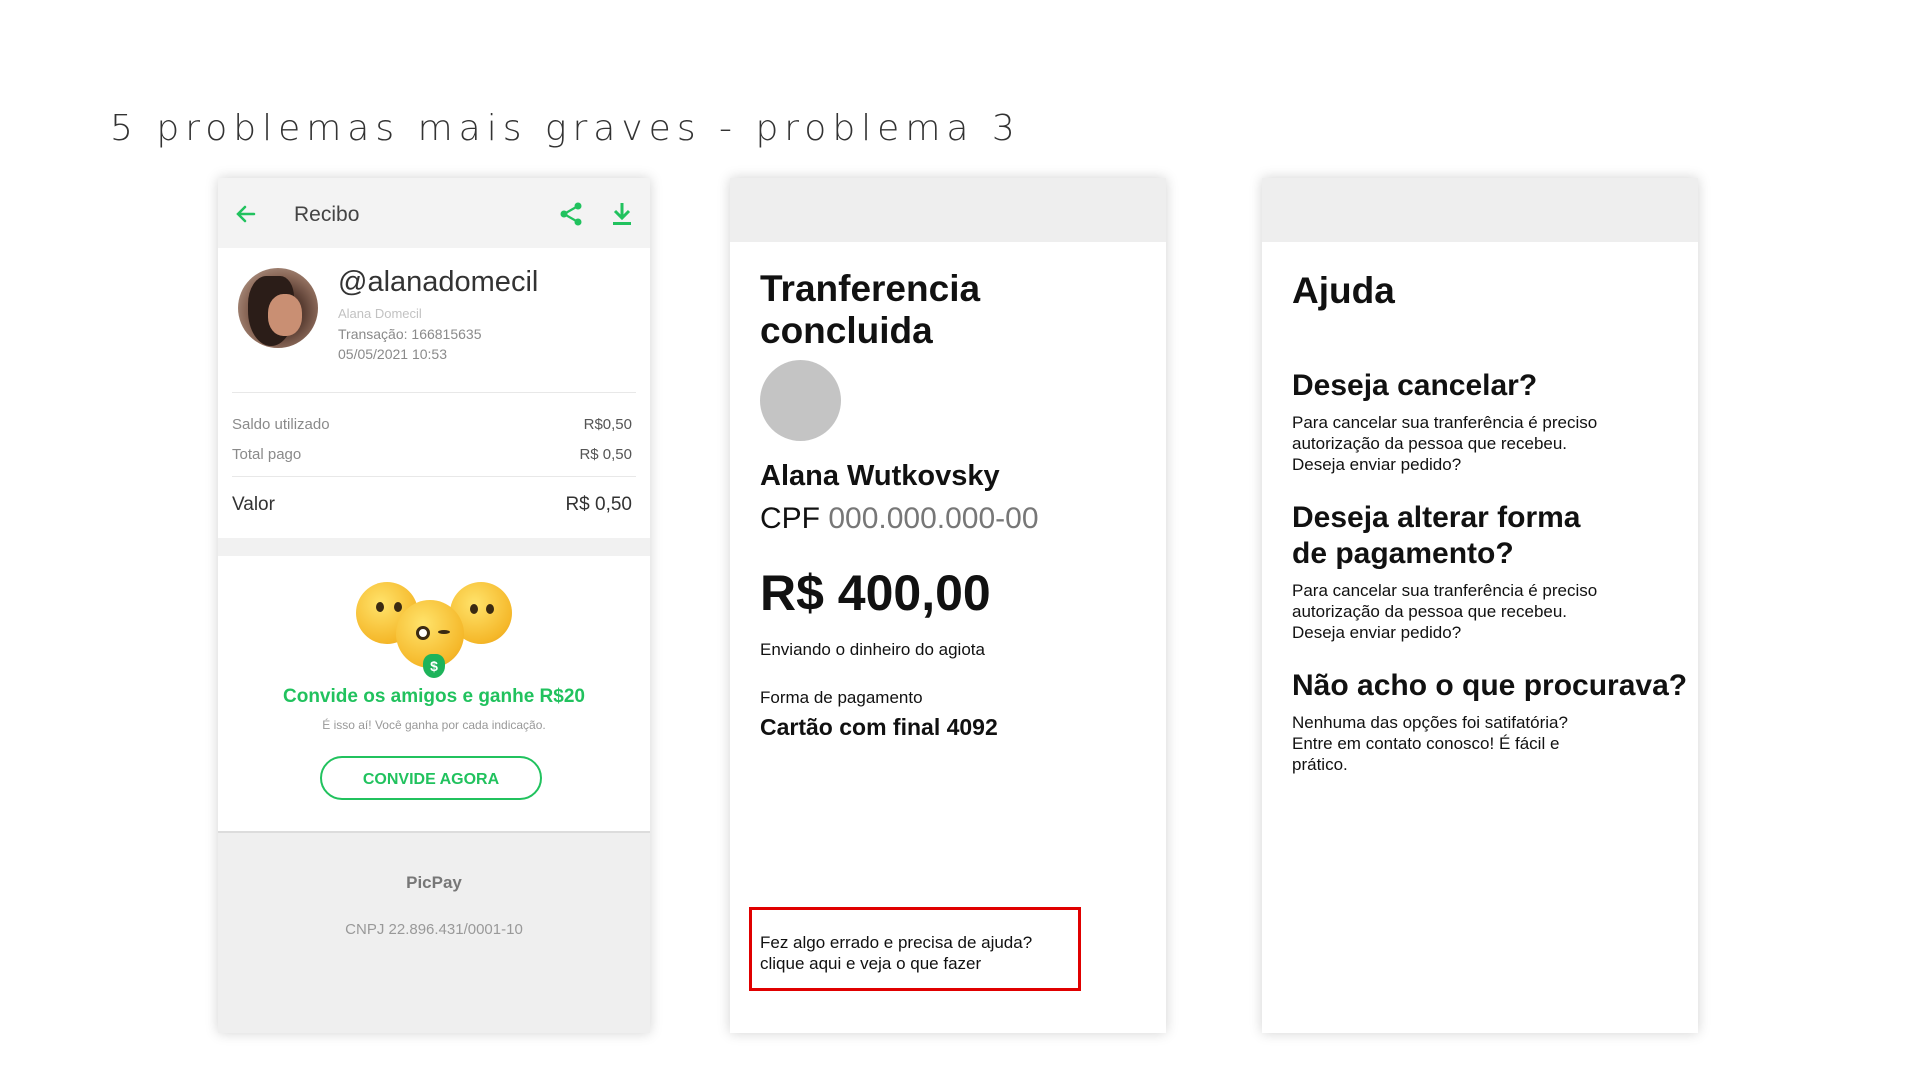  I want to click on download-icon, so click(622, 214).